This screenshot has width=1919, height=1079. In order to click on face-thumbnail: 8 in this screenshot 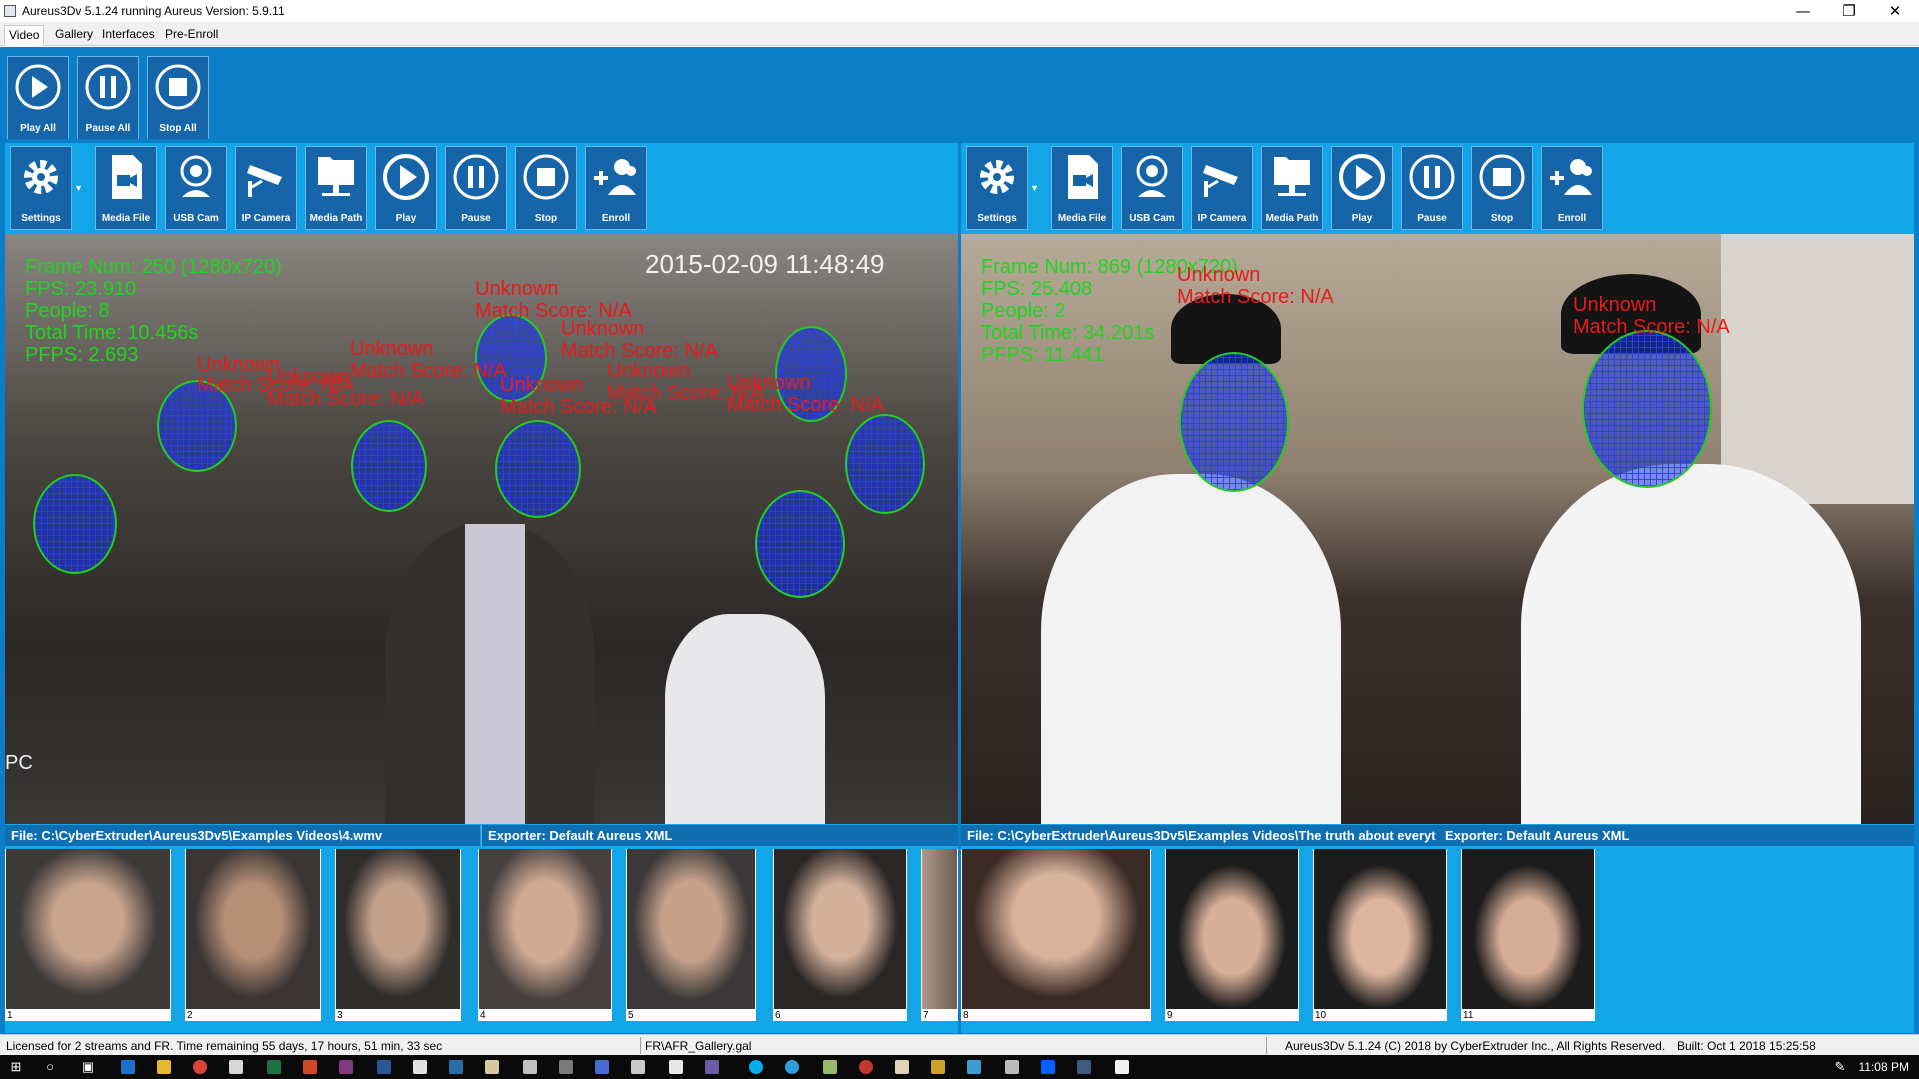, I will do `click(1056, 935)`.